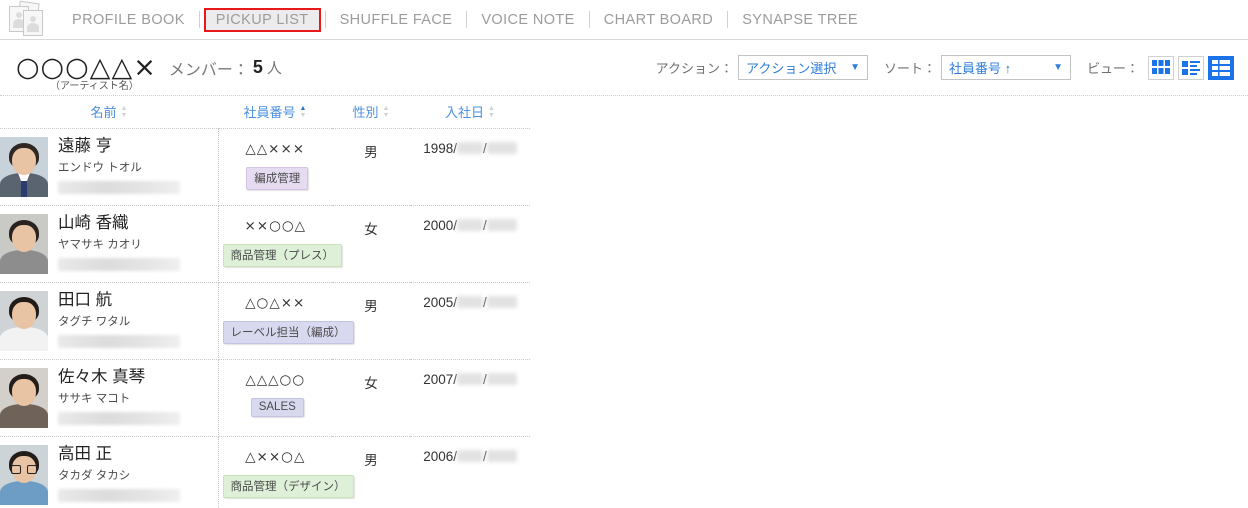  I want to click on table-header-row: 名前 ▲ ▼ 社員番号 ▲ ▼ 性別 ▲ ▼ 入社日 ▲ ▼, so click(265, 112).